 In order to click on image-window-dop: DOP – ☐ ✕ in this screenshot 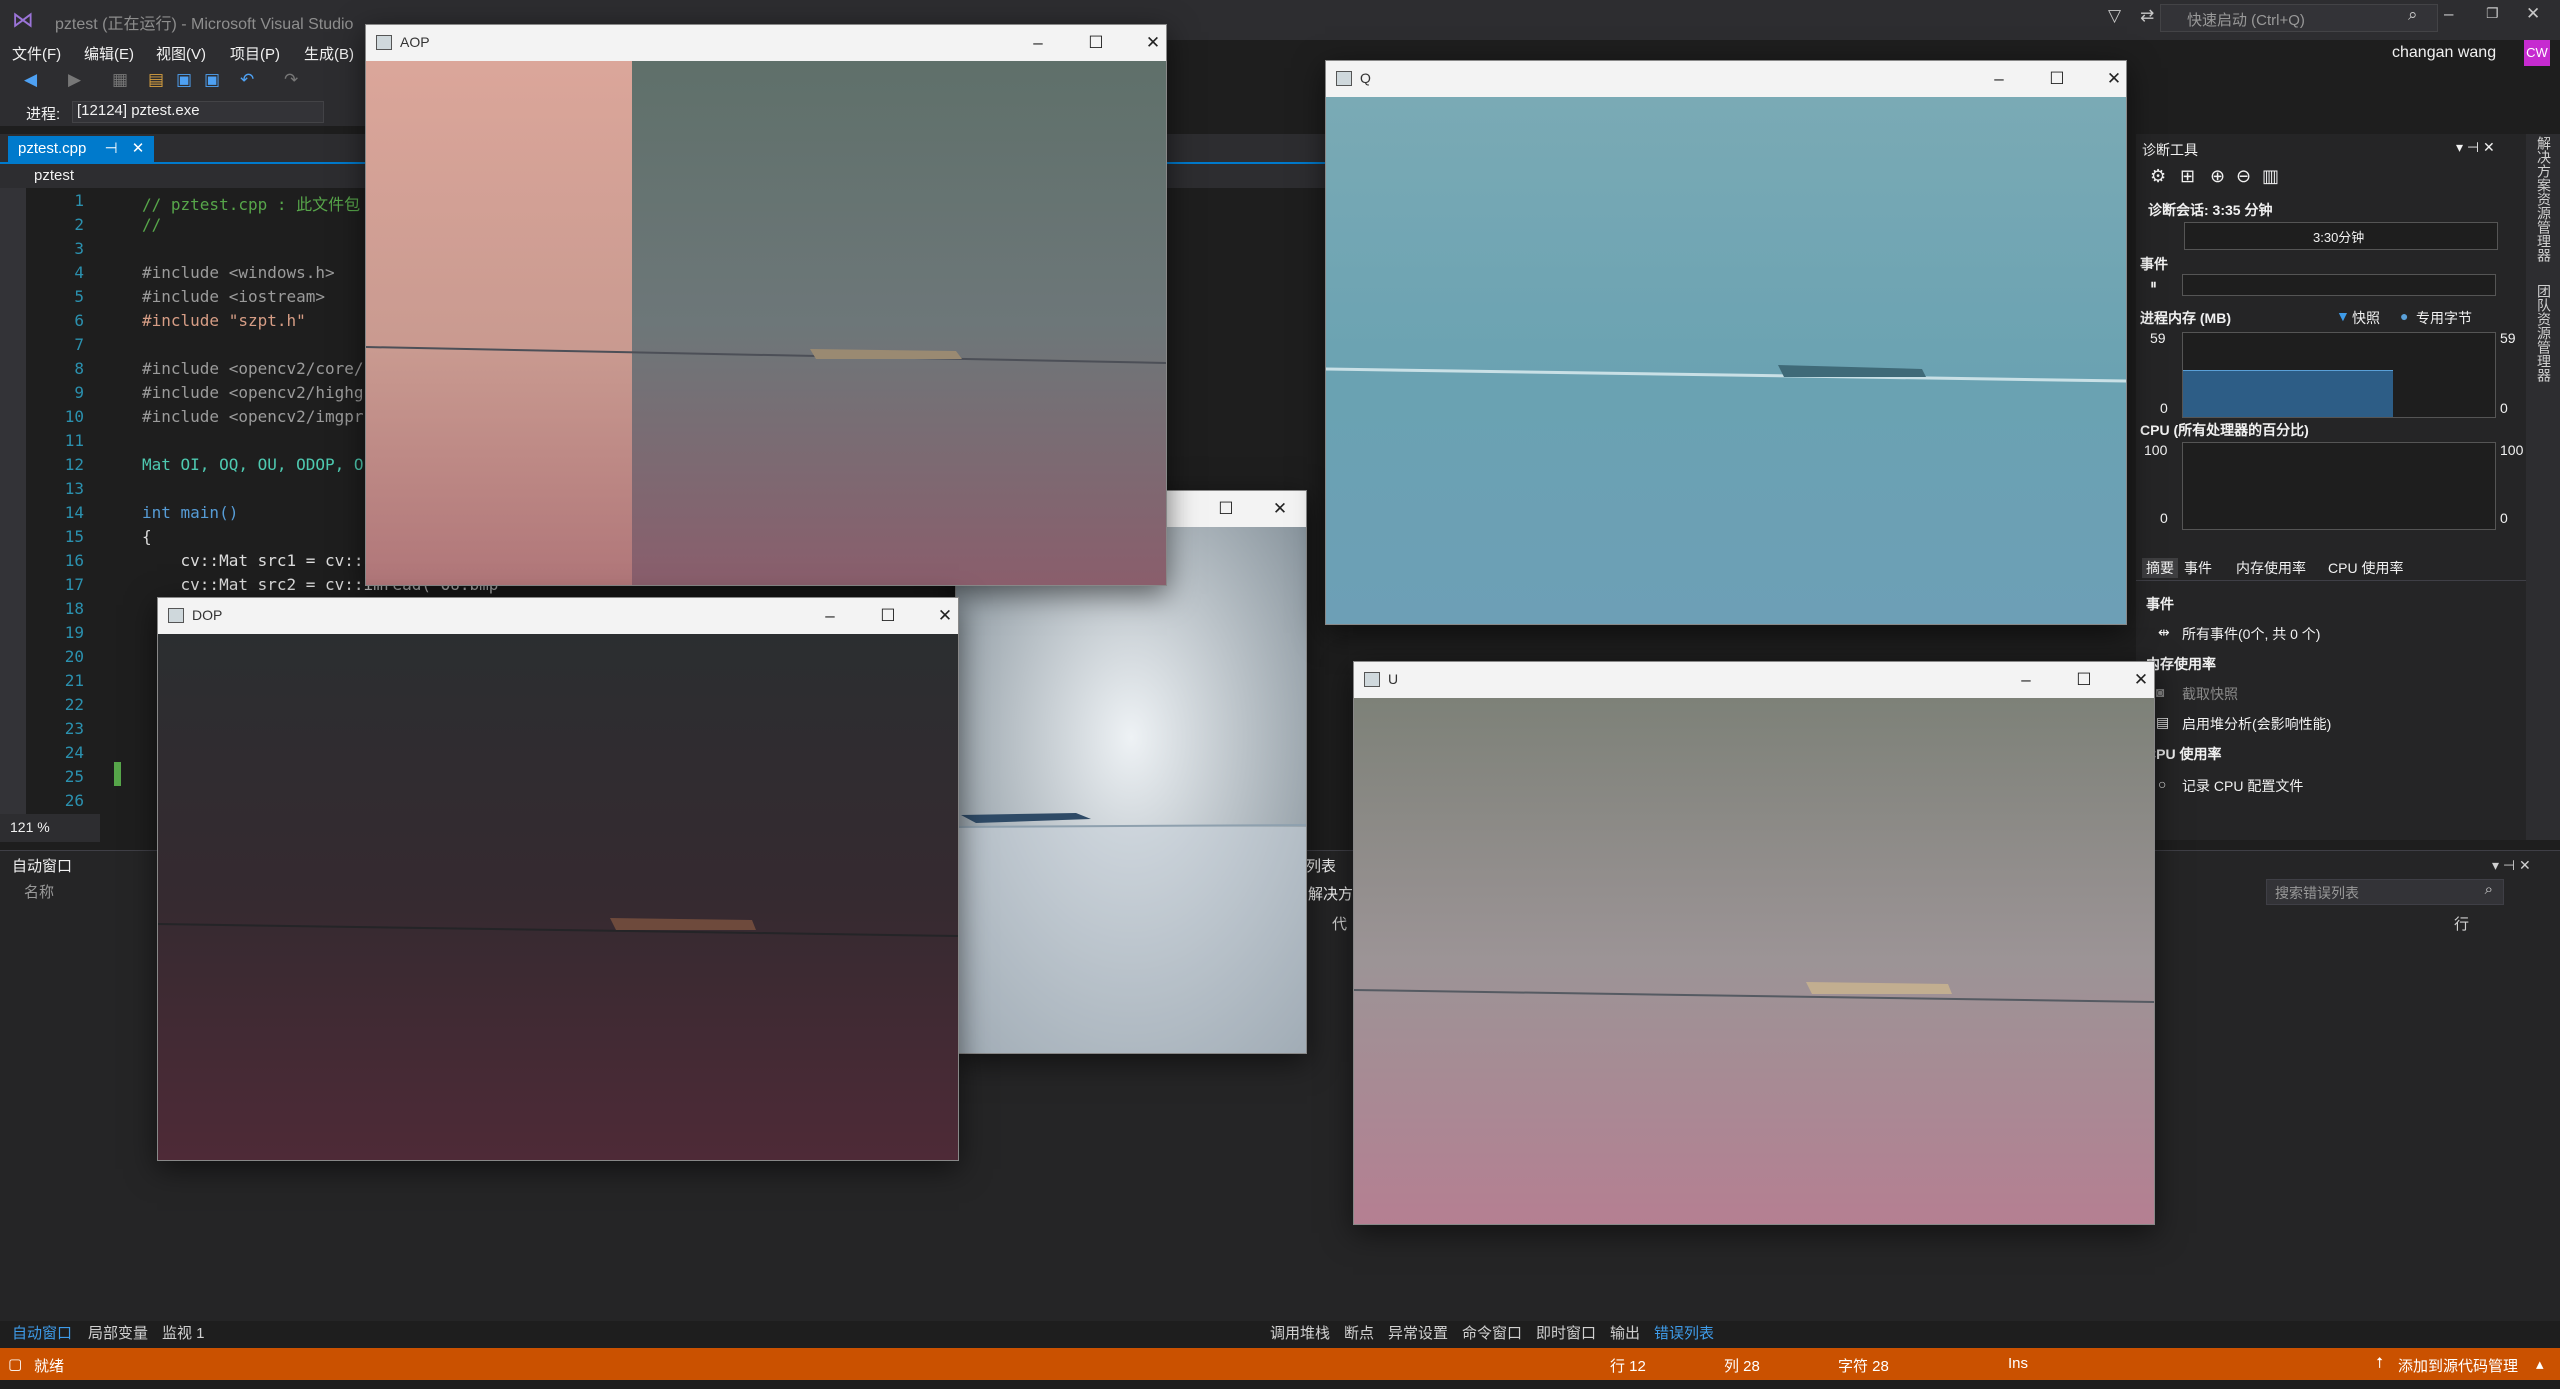, I will do `click(558, 879)`.